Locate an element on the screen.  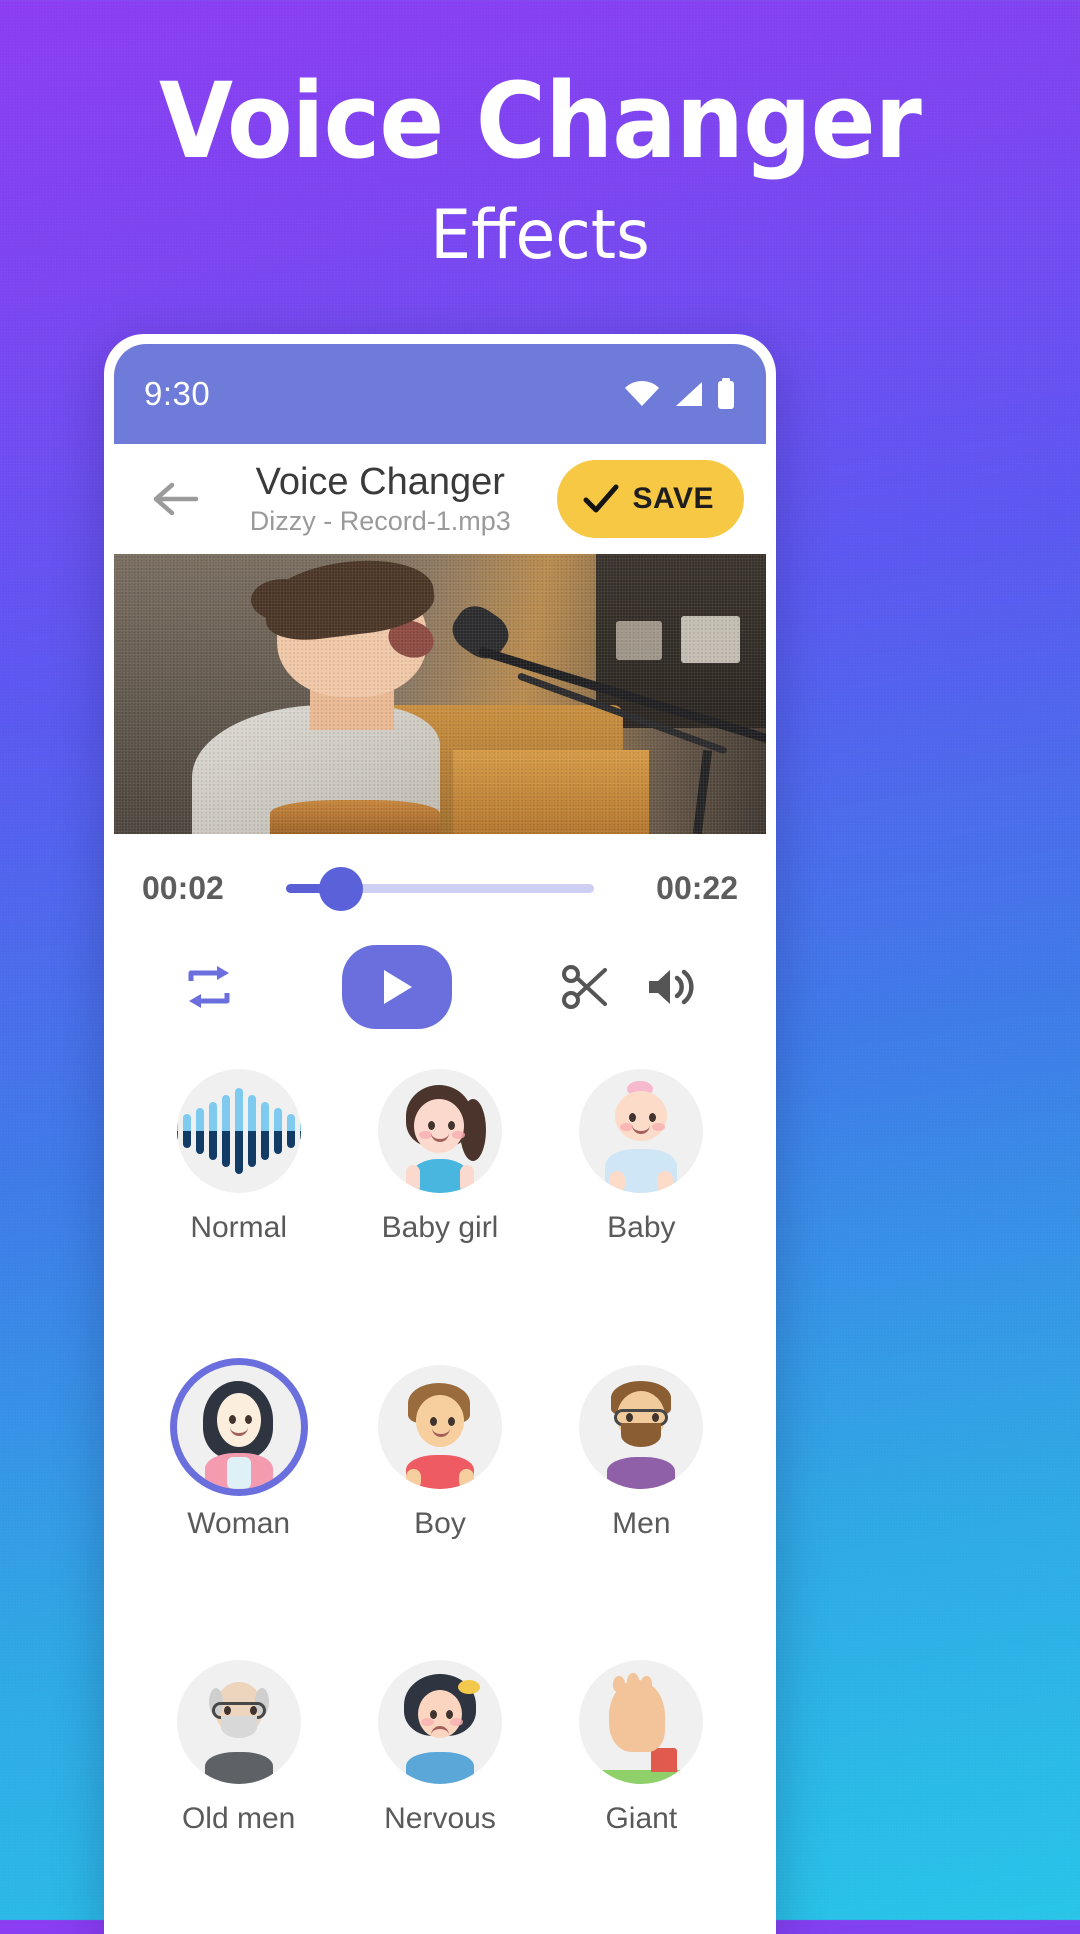
seek-slider is located at coordinates (440, 888).